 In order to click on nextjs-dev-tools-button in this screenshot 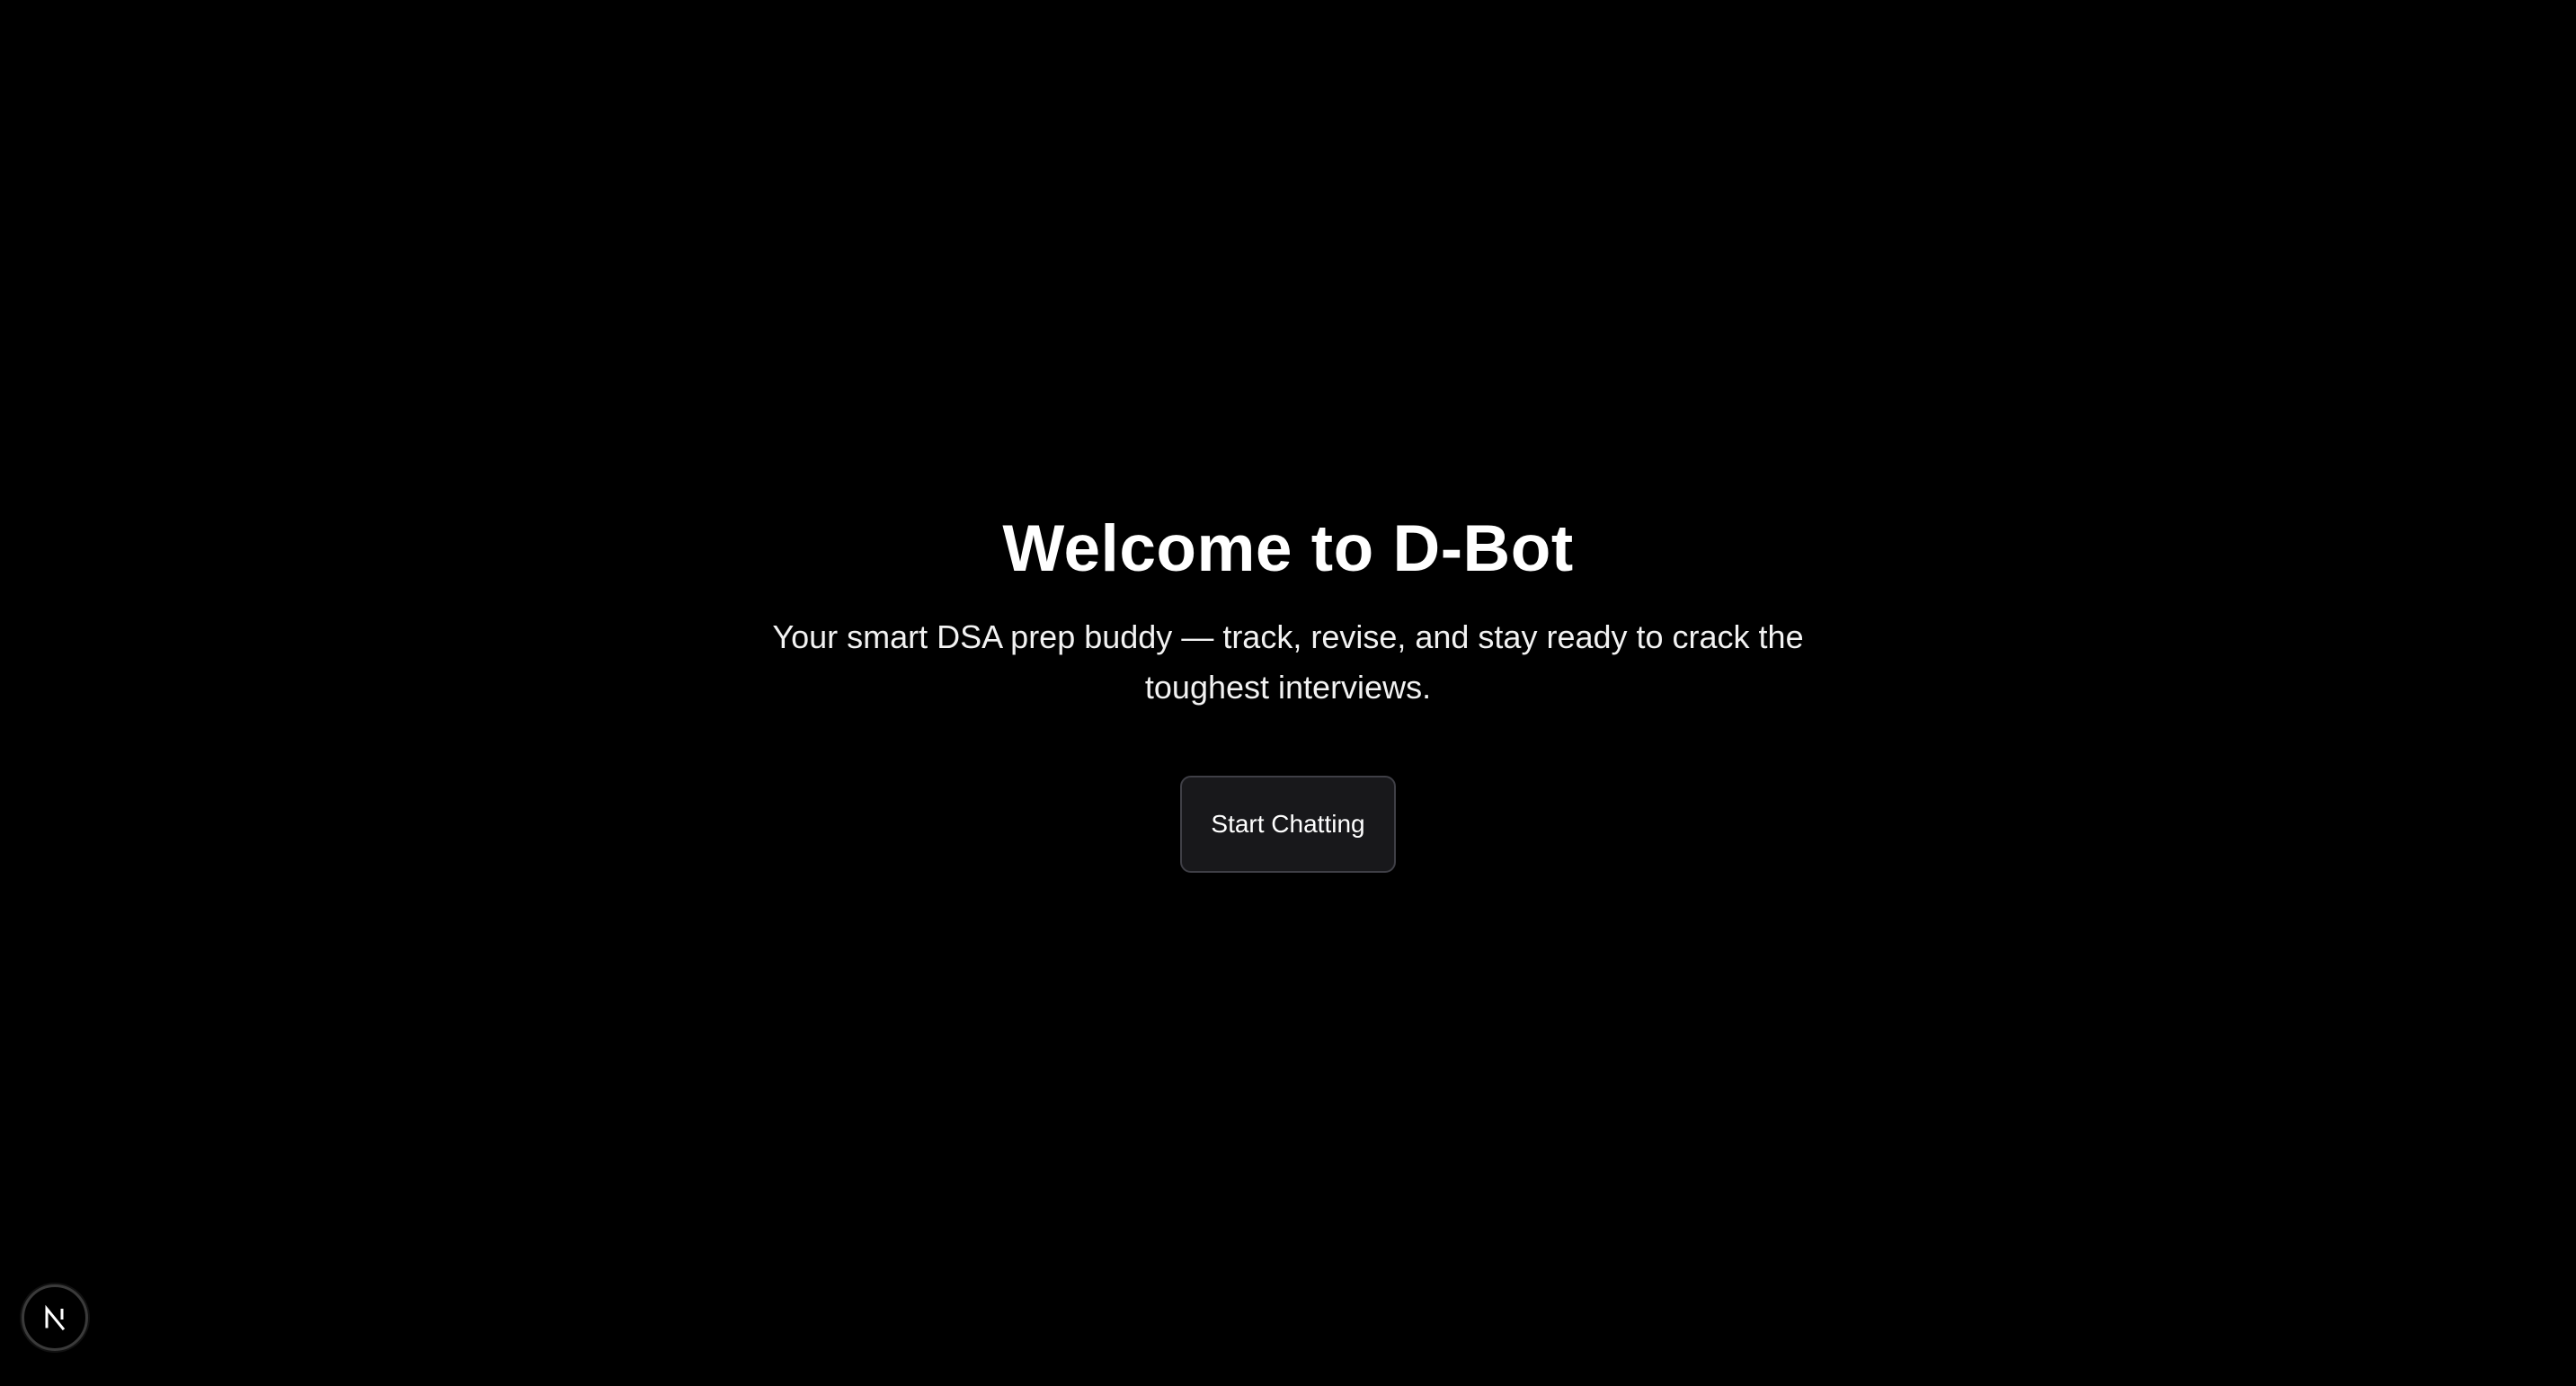, I will do `click(55, 1317)`.